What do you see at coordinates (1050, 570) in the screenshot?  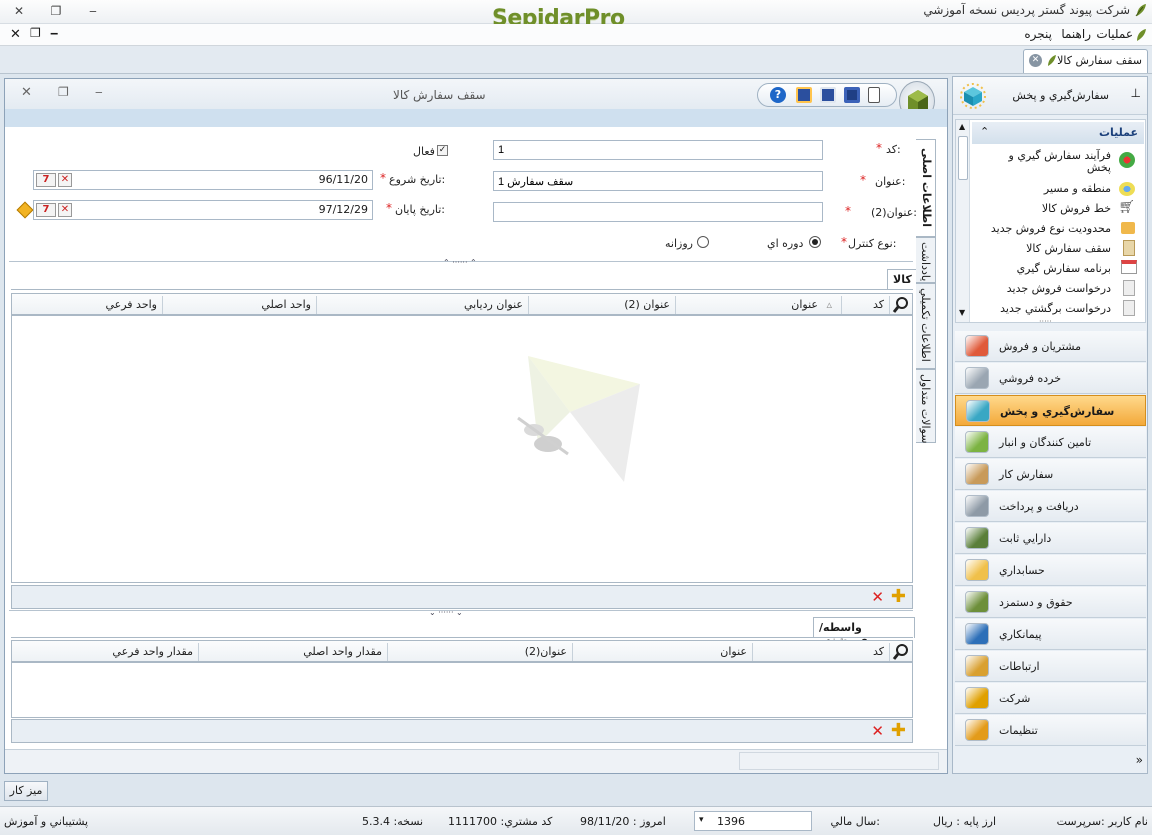 I see `nav-button-accounting: حسابداري` at bounding box center [1050, 570].